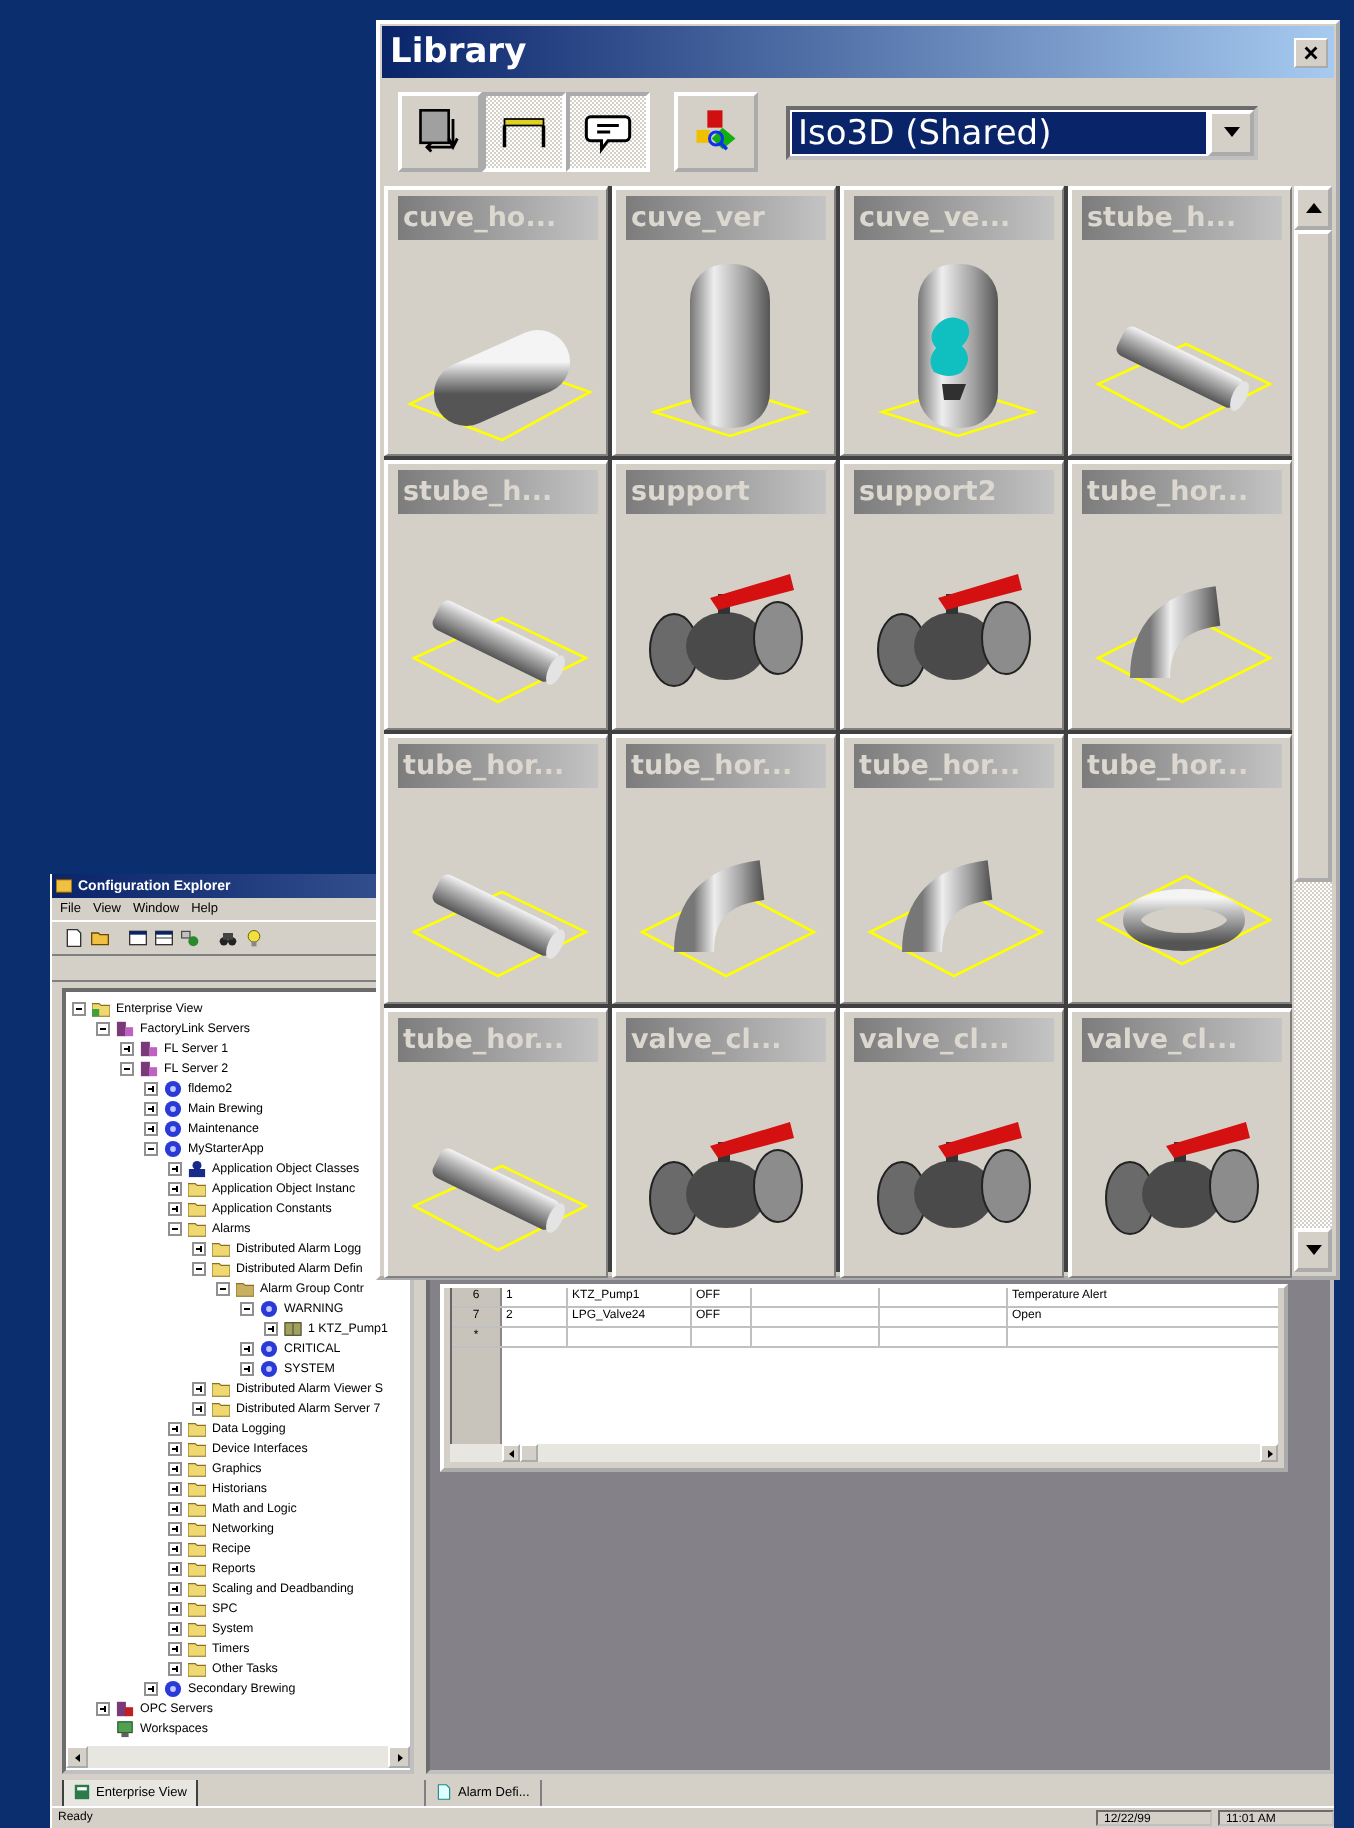 This screenshot has height=1828, width=1354. What do you see at coordinates (64, 886) in the screenshot?
I see `app-icon` at bounding box center [64, 886].